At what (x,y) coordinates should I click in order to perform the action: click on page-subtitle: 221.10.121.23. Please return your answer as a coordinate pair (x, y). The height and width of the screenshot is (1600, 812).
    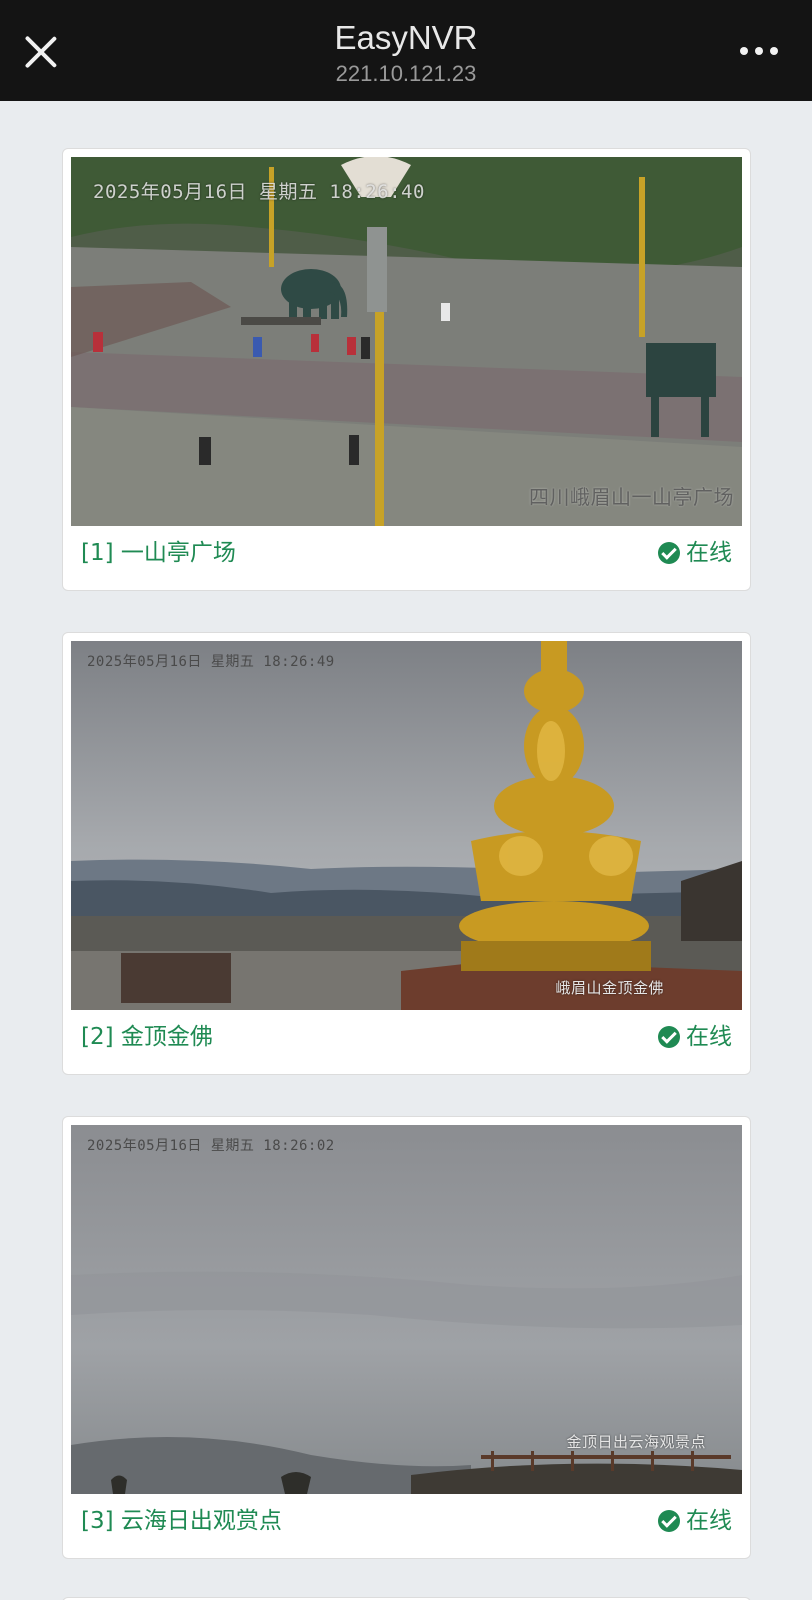
    Looking at the image, I should click on (406, 73).